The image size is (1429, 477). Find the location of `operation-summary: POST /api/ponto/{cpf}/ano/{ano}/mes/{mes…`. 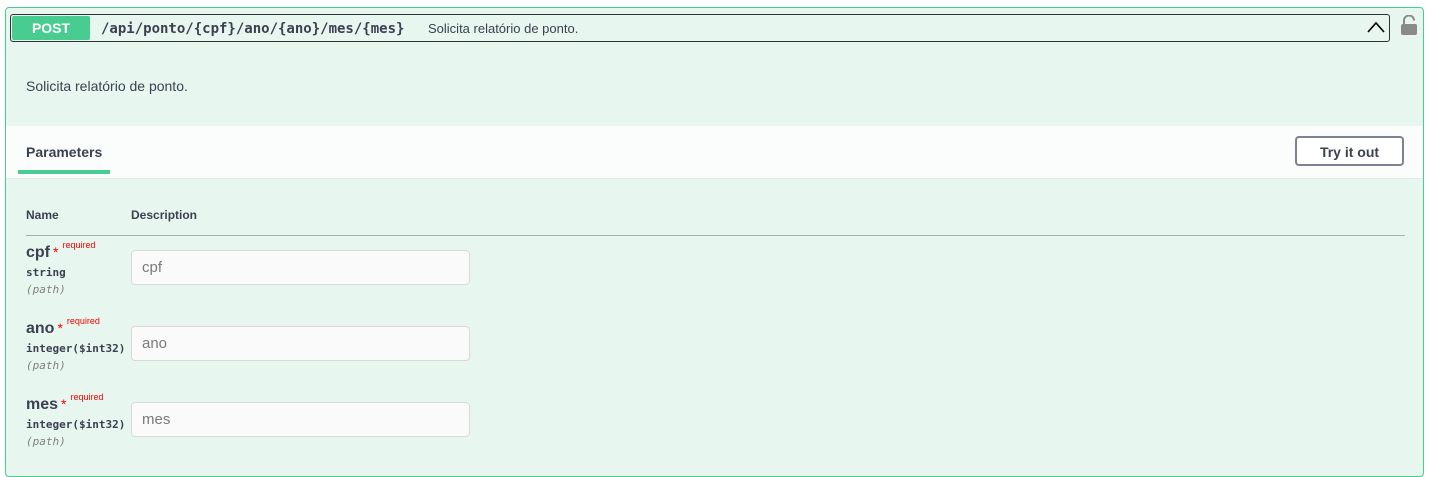

operation-summary: POST /api/ponto/{cpf}/ano/{ano}/mes/{mes… is located at coordinates (700, 28).